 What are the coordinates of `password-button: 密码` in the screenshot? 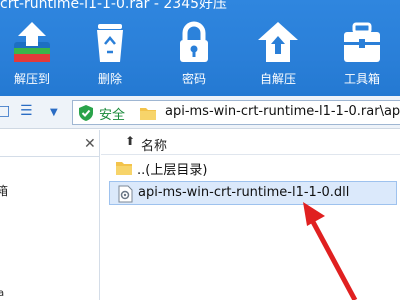 It's located at (194, 55).